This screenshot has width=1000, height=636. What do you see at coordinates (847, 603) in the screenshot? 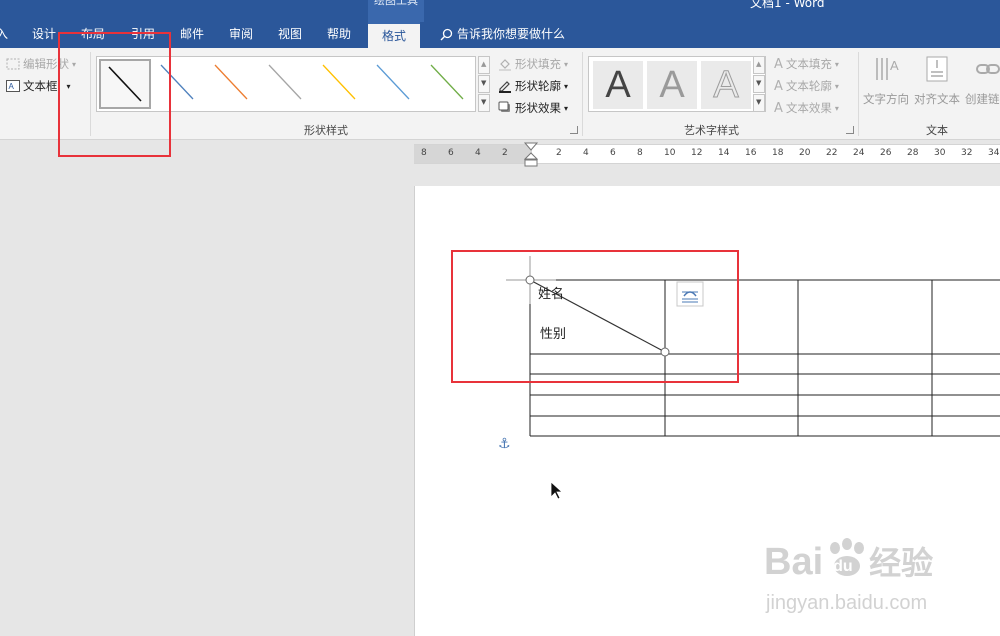
I see `watermark-url: jingyan.baidu.com` at bounding box center [847, 603].